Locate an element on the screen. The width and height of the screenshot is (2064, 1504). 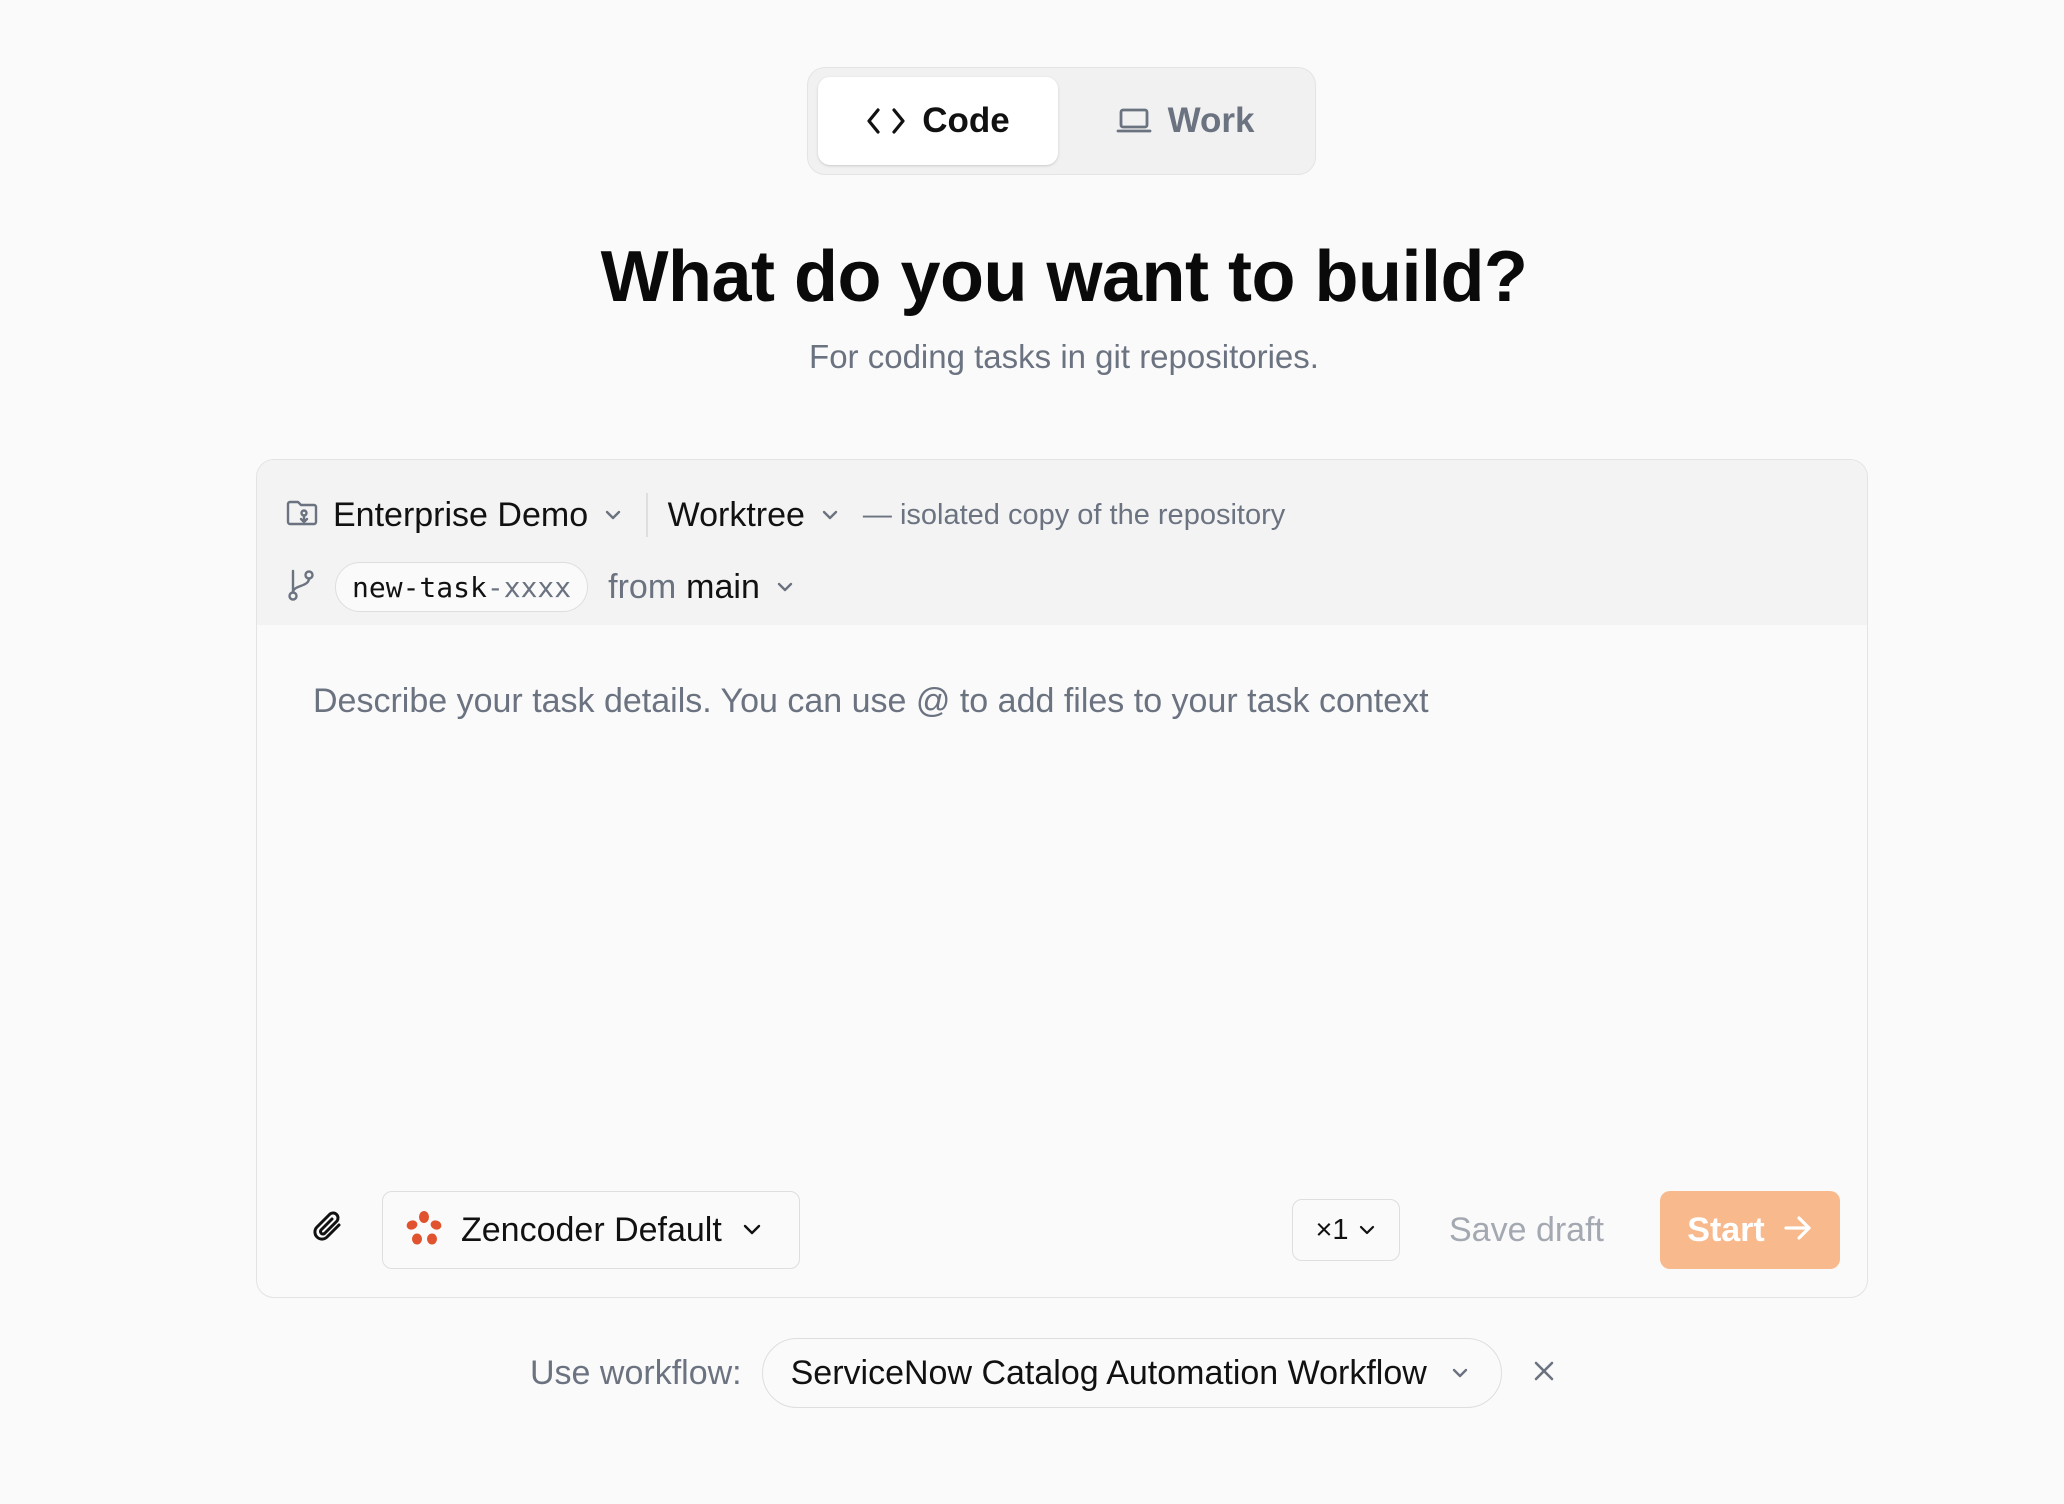
attach-file-button is located at coordinates (329, 1230).